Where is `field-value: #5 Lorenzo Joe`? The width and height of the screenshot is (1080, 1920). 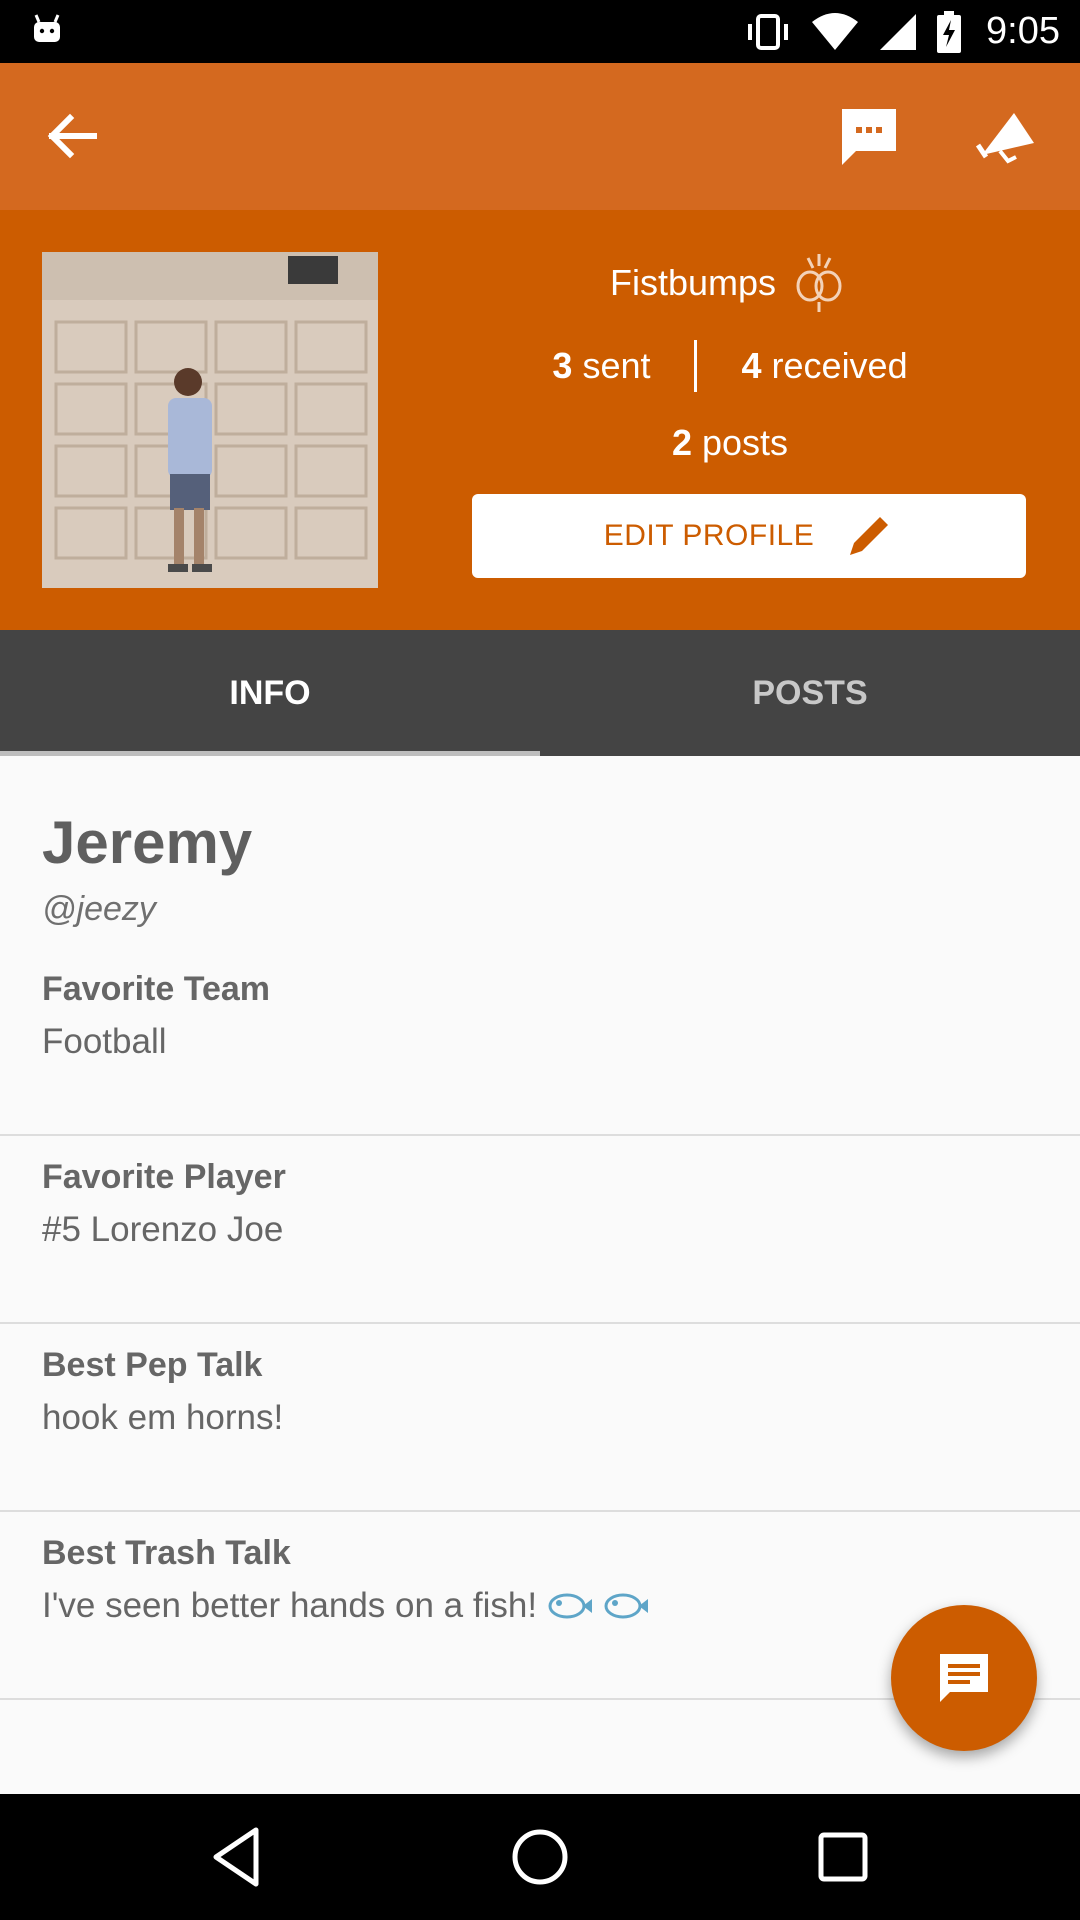
field-value: #5 Lorenzo Joe is located at coordinates (162, 1230).